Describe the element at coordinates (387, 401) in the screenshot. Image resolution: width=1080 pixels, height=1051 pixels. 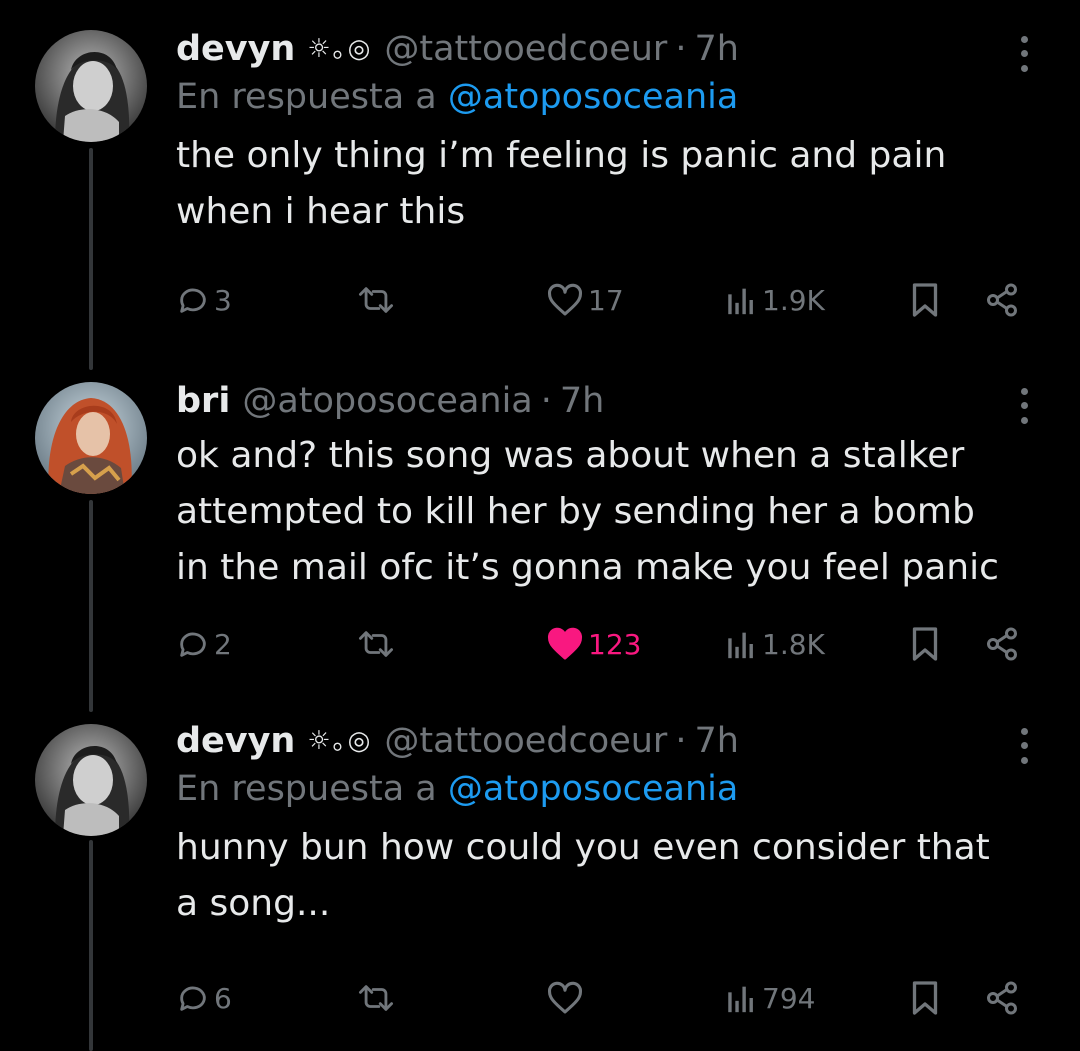
I see `handle: @atoposoceania` at that location.